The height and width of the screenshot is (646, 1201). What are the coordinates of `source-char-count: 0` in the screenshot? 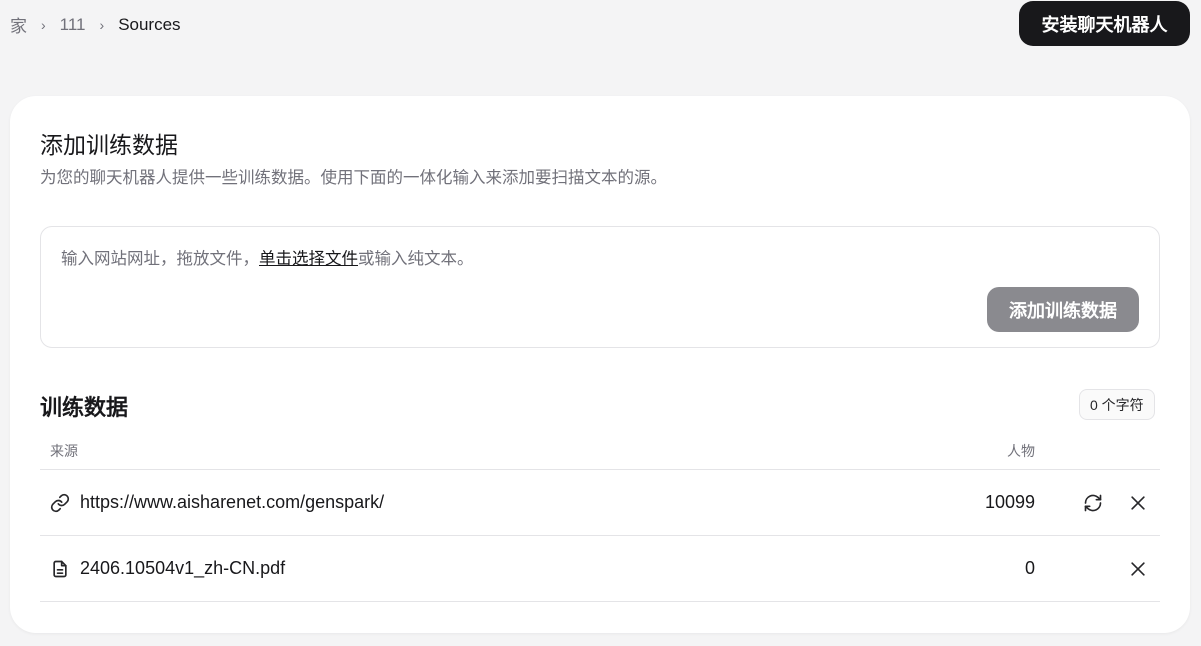 It's located at (1029, 568).